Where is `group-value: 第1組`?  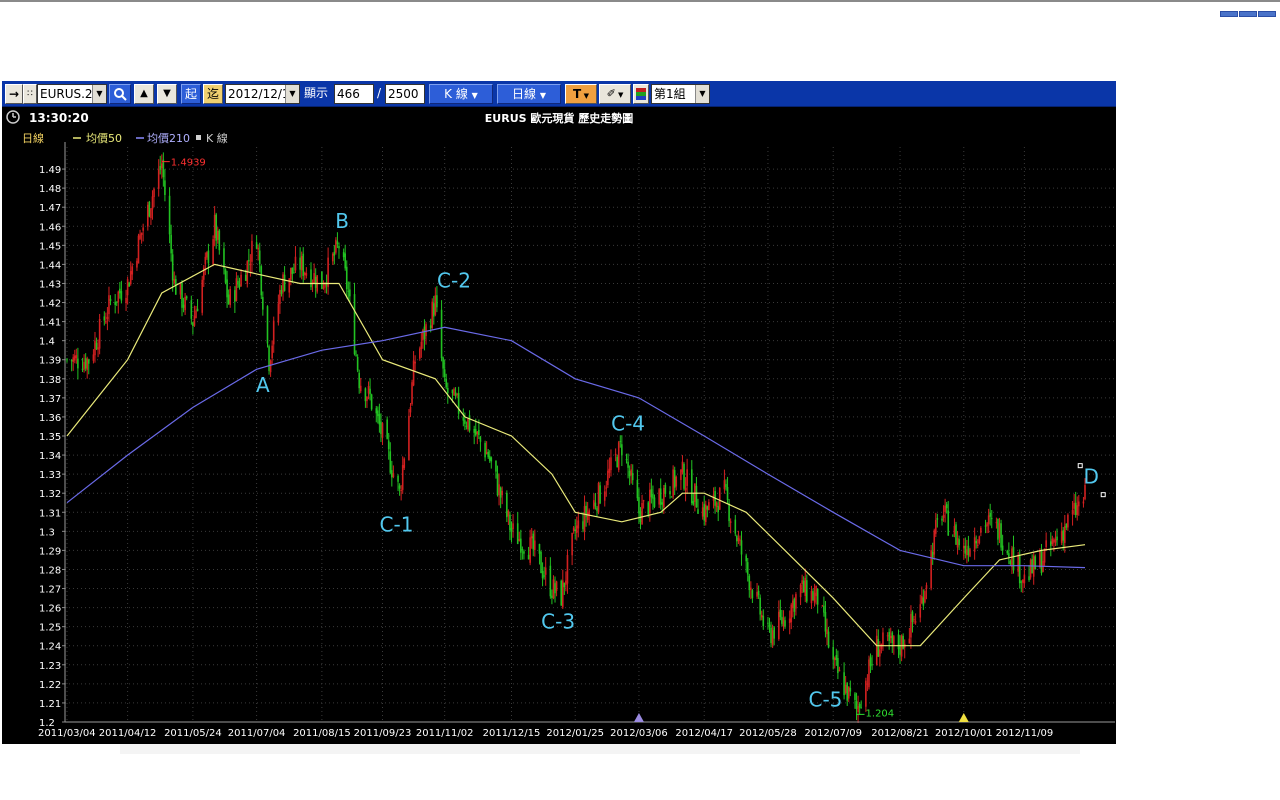 group-value: 第1組 is located at coordinates (670, 94).